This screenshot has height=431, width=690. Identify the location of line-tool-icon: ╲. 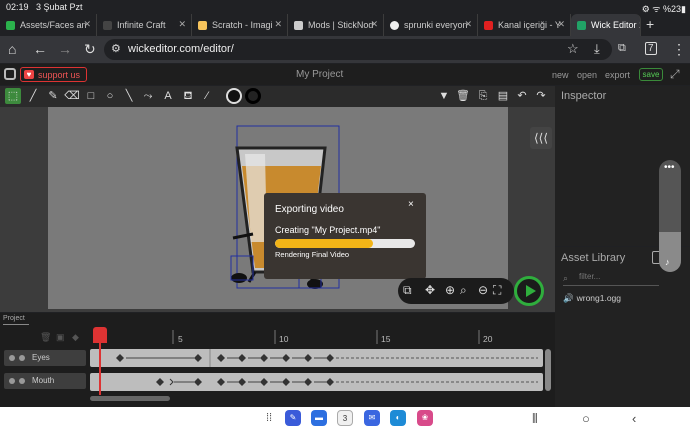
(129, 96).